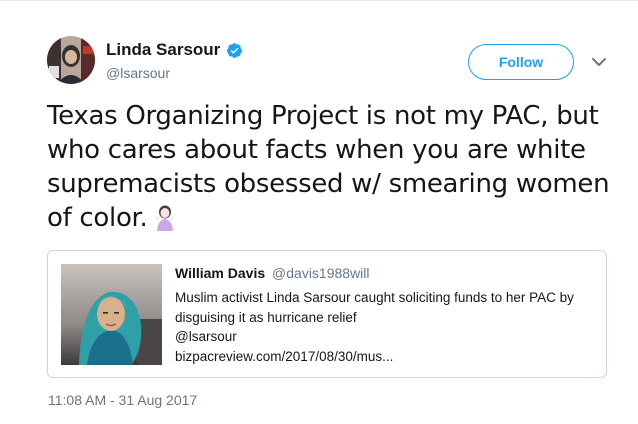  Describe the element at coordinates (163, 50) in the screenshot. I see `author-name: Linda Sarsour` at that location.